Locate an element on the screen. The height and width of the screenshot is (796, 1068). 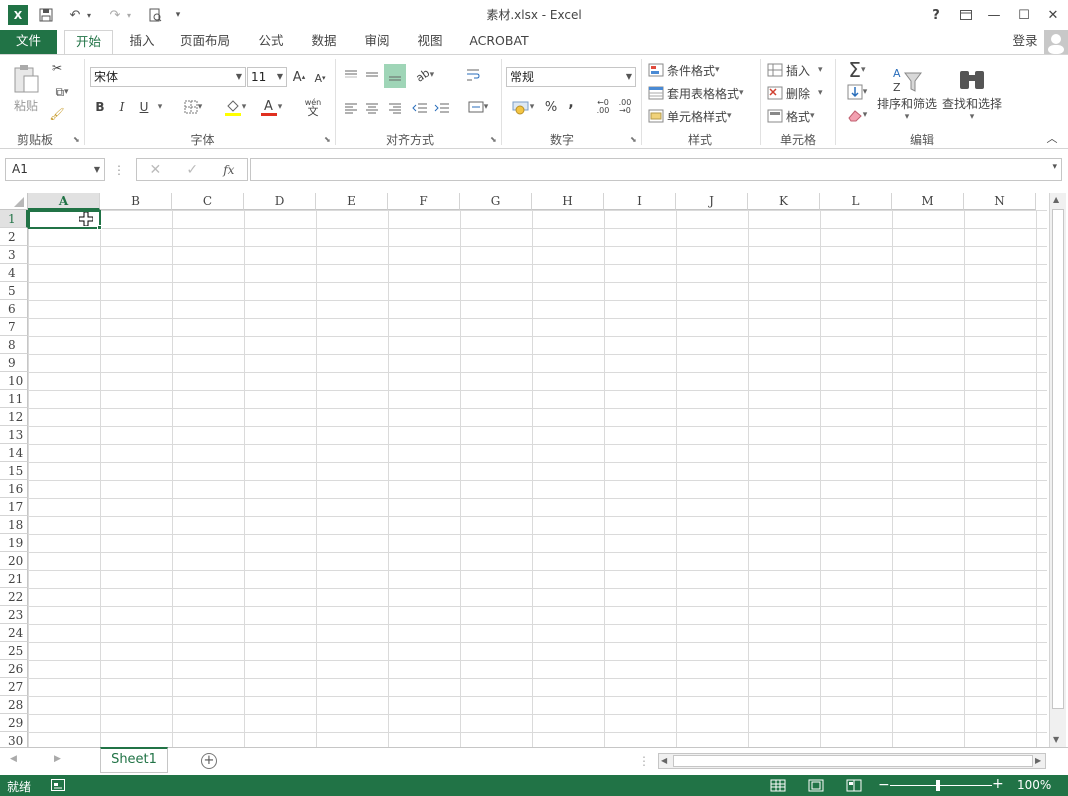
row-header-10: 10 is located at coordinates (14, 381).